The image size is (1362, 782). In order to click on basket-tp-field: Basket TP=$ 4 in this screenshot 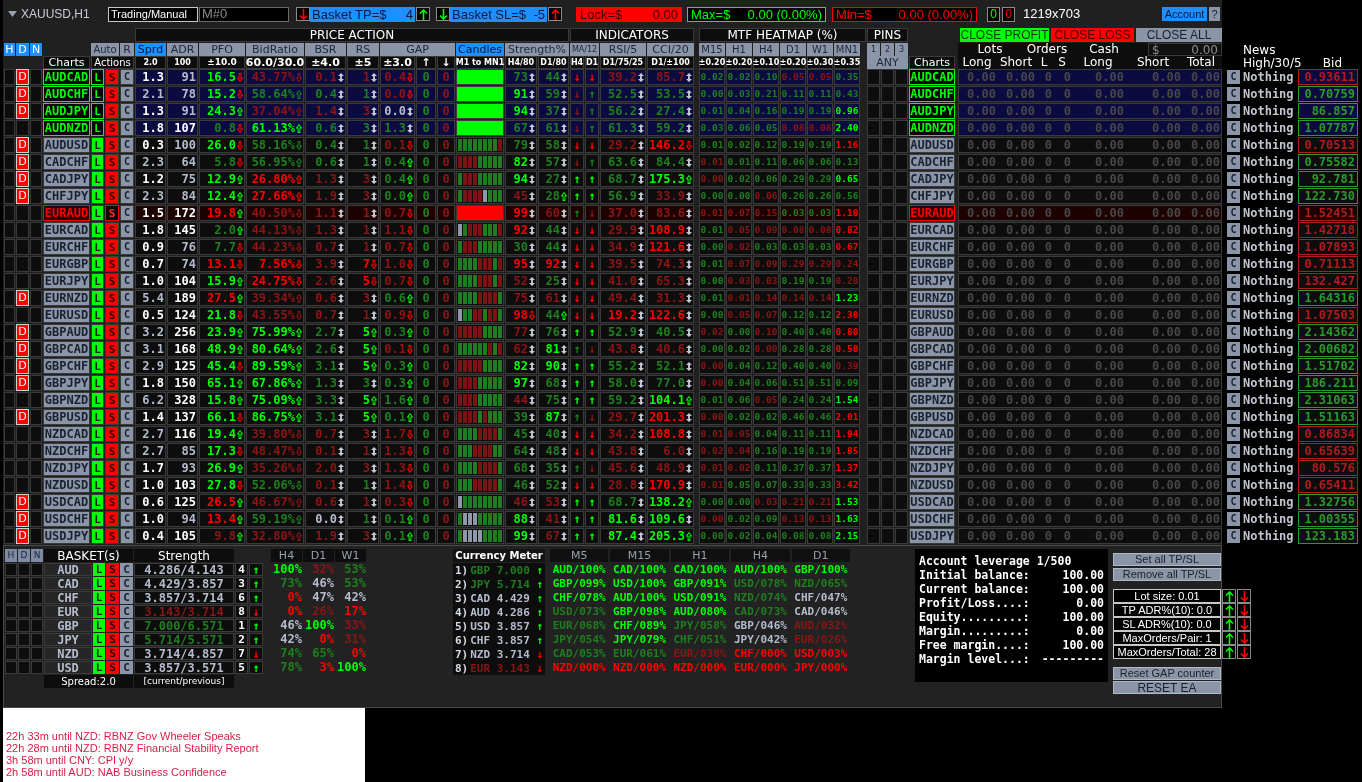, I will do `click(362, 14)`.